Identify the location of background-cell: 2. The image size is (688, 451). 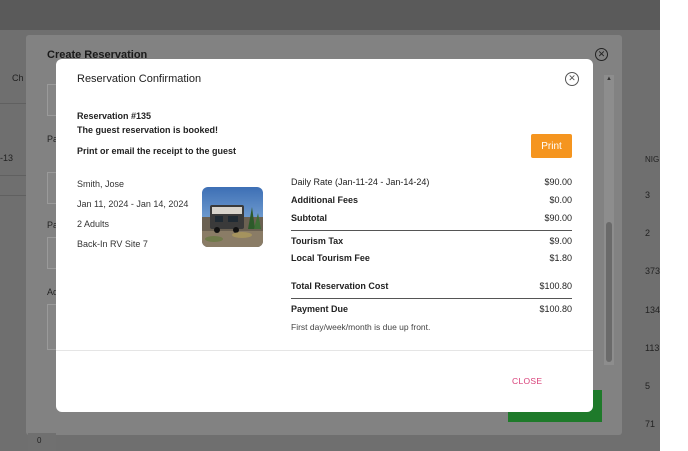
(648, 233).